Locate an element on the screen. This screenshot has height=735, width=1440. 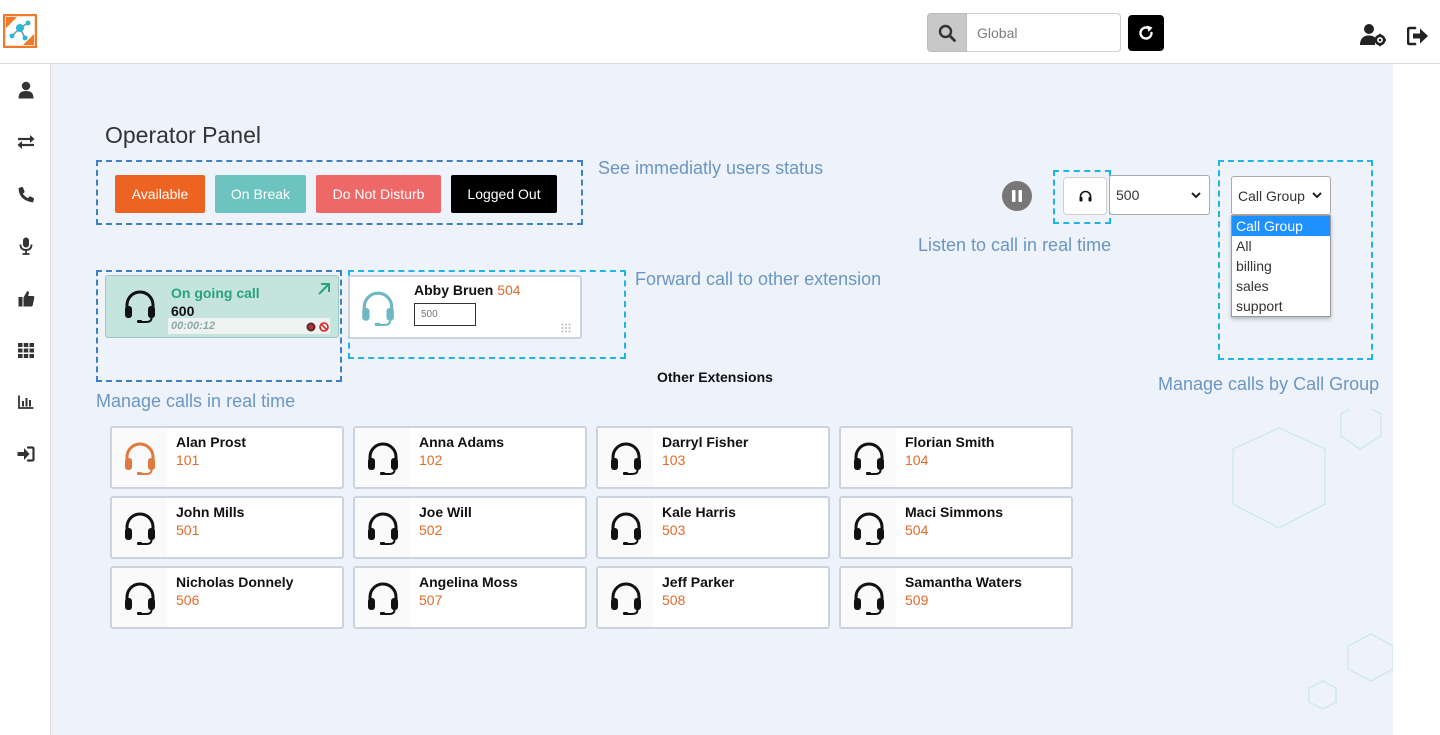
annotation-call-group: Manage calls by Call Group is located at coordinates (1269, 384).